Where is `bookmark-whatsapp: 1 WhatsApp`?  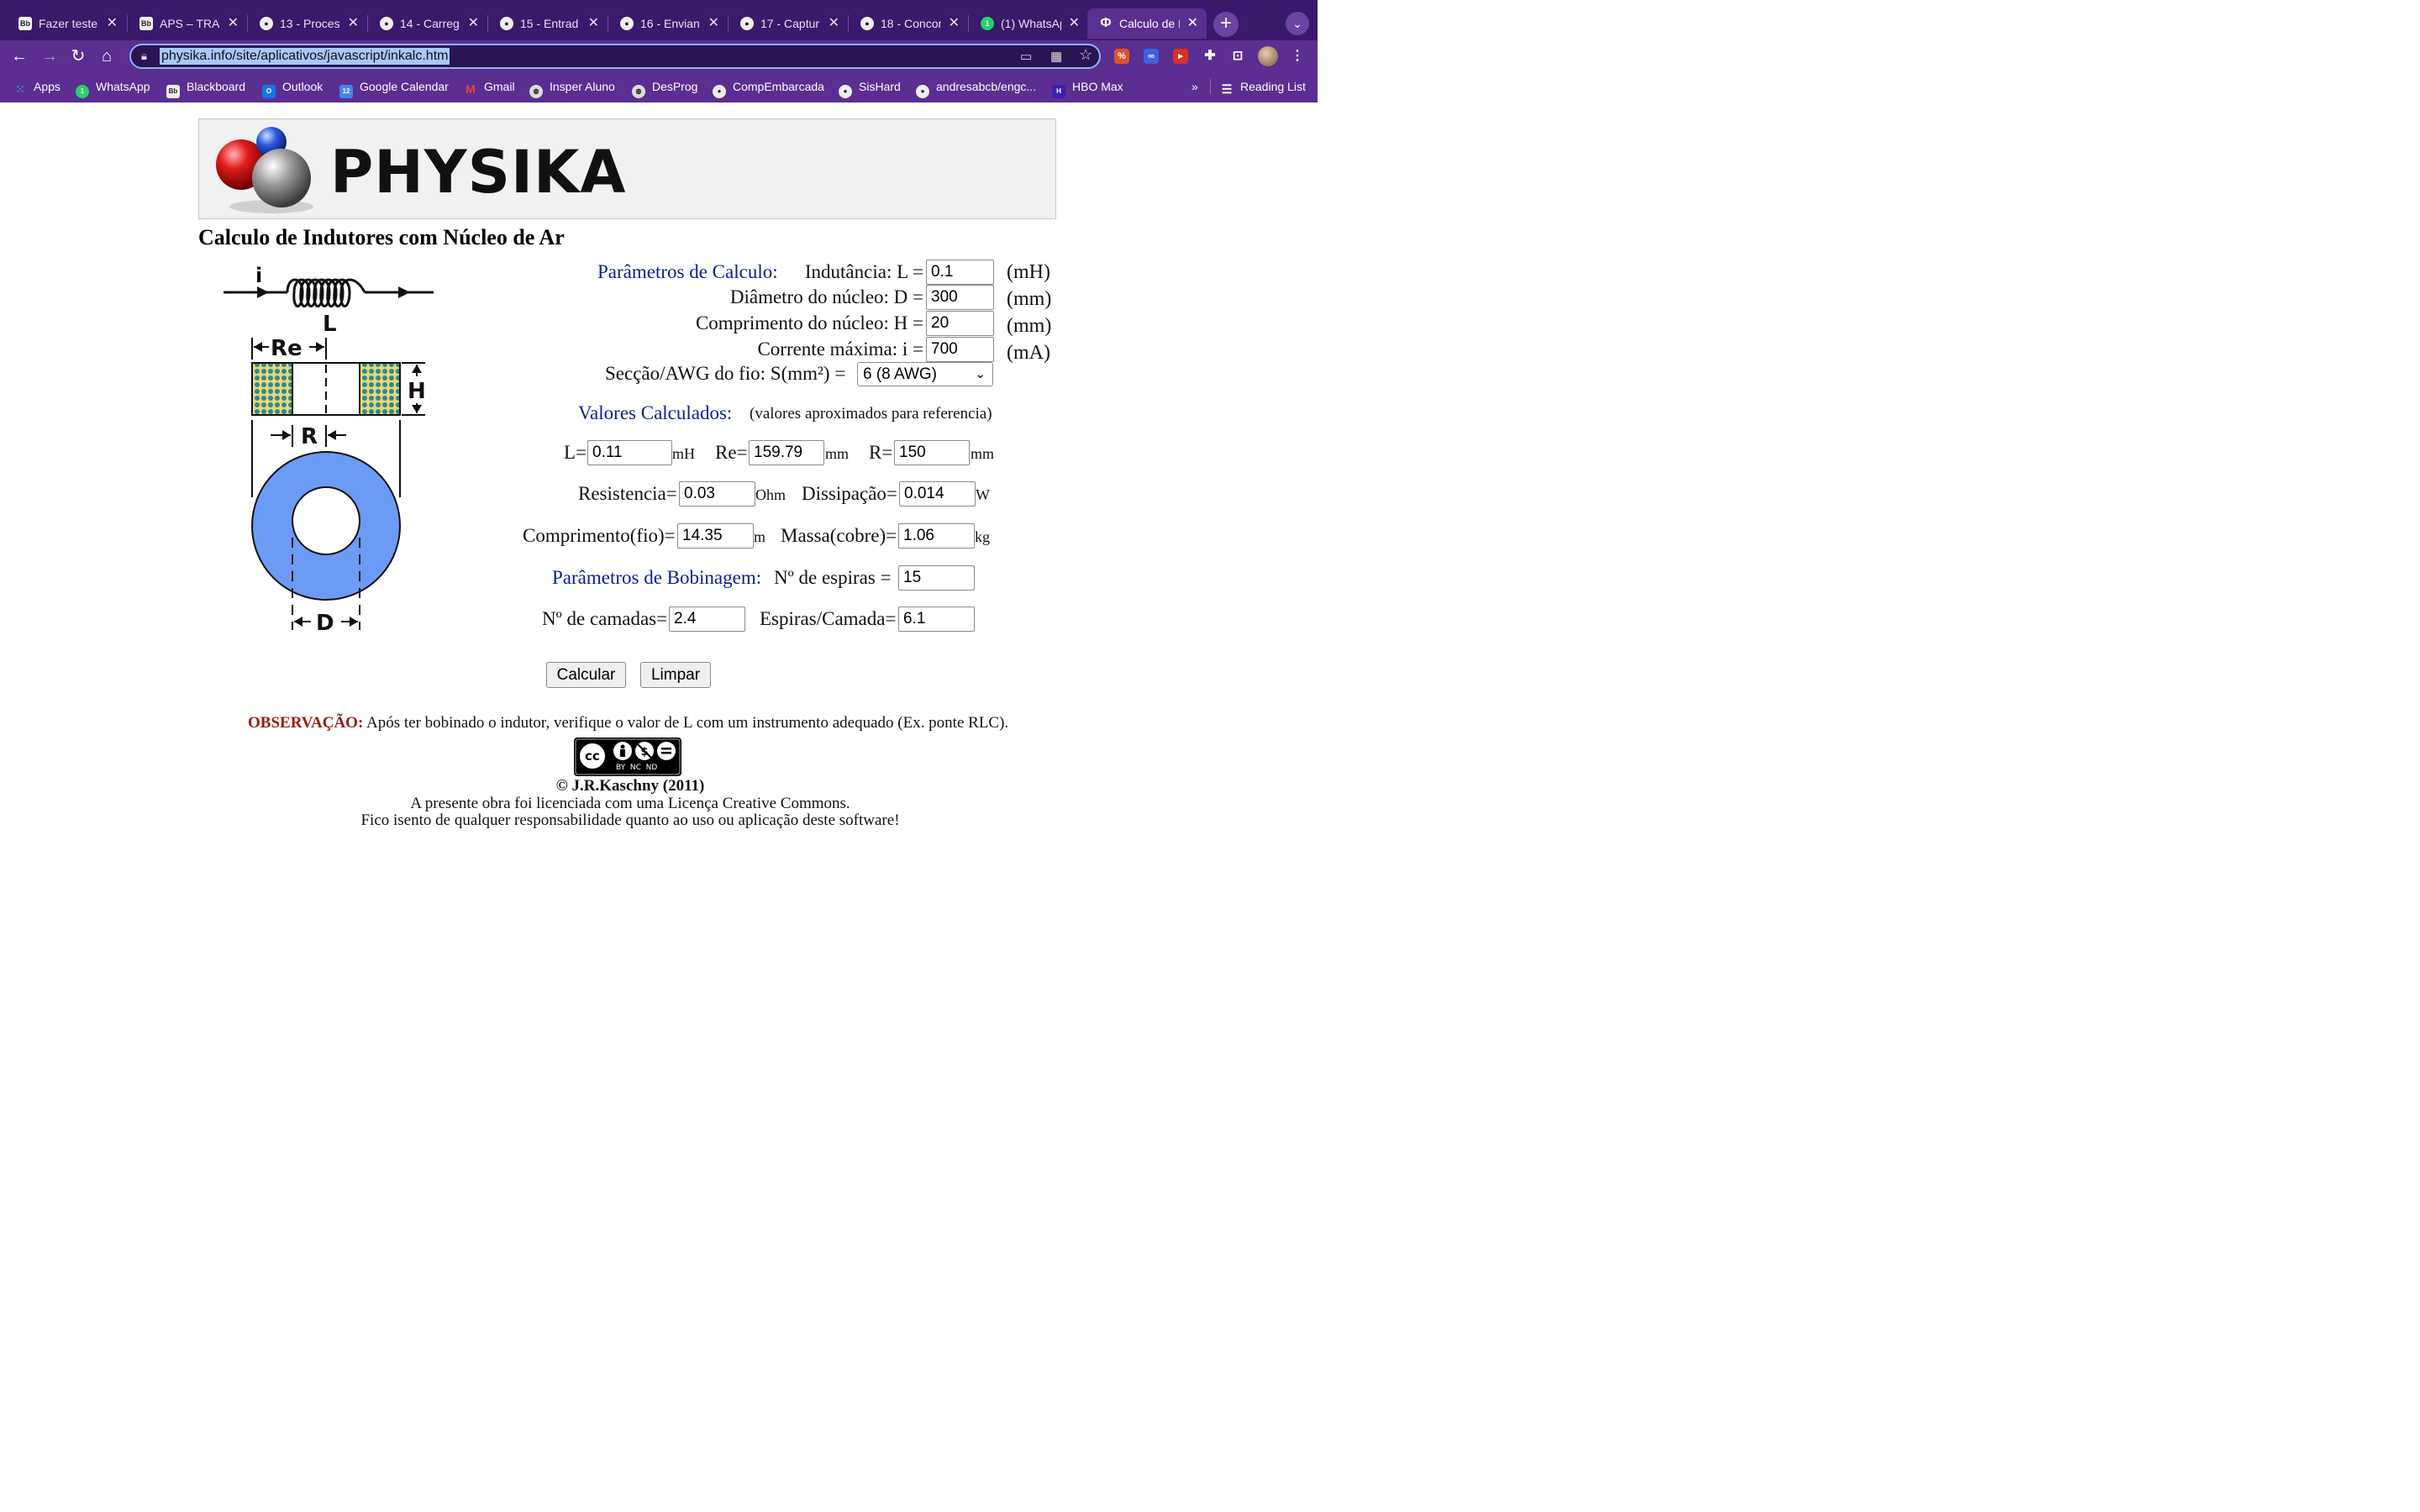 bookmark-whatsapp: 1 WhatsApp is located at coordinates (113, 86).